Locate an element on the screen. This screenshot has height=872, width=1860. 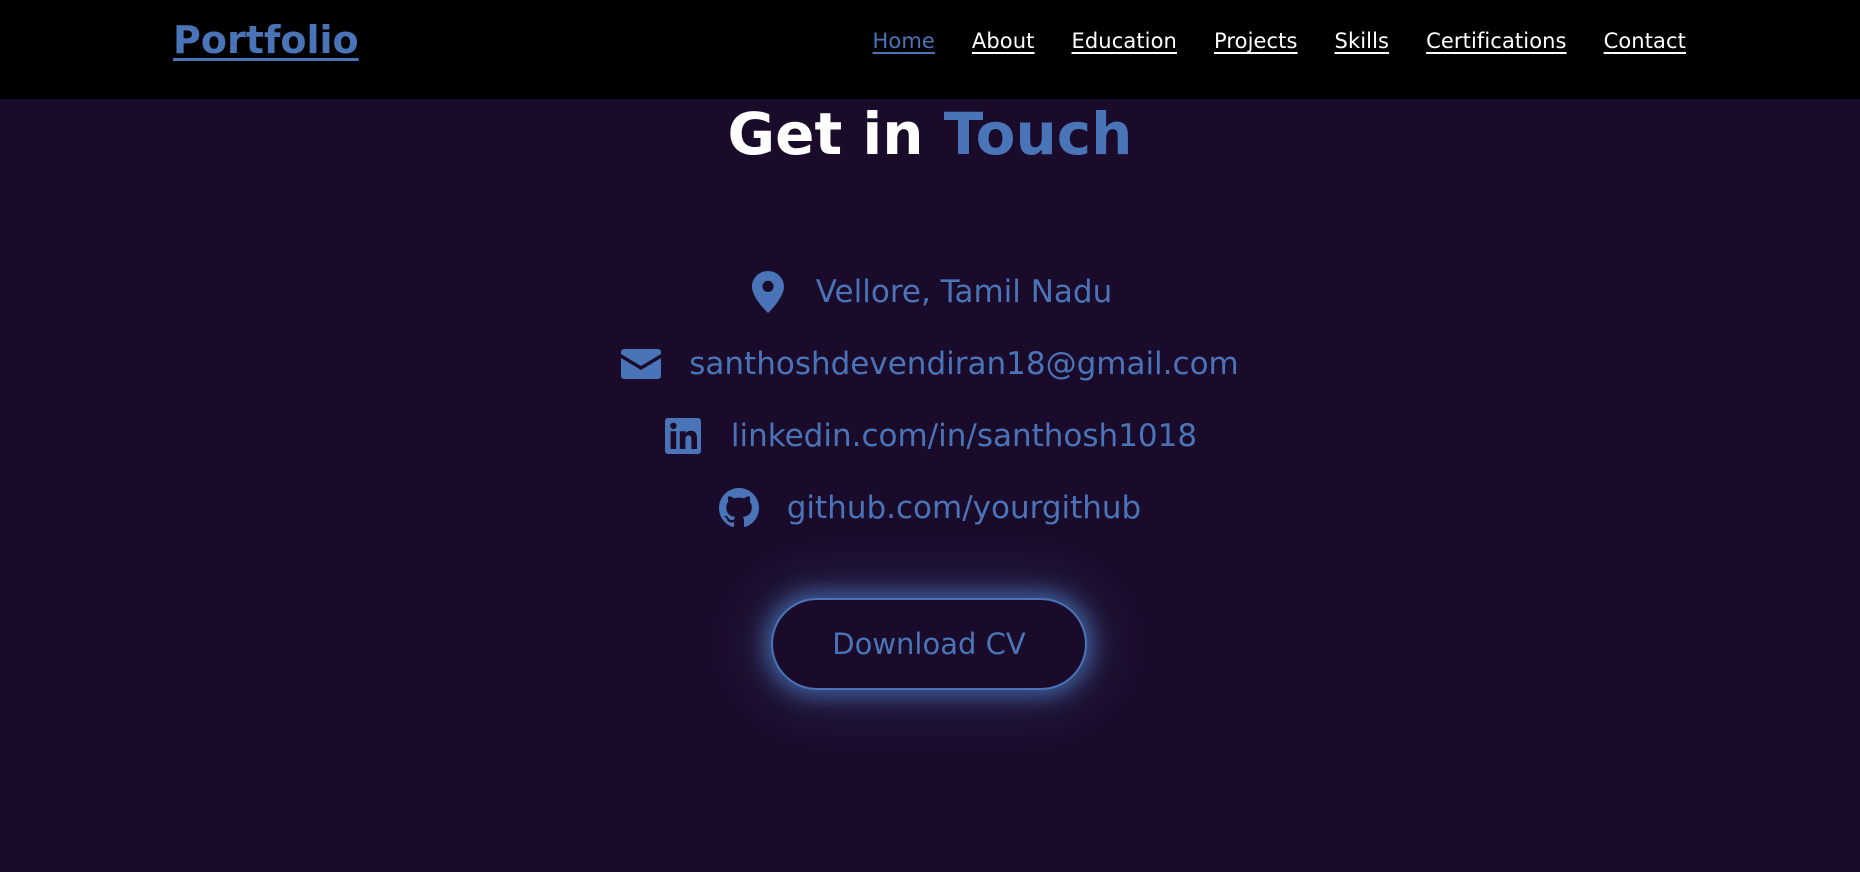
location-pin-icon is located at coordinates (768, 292).